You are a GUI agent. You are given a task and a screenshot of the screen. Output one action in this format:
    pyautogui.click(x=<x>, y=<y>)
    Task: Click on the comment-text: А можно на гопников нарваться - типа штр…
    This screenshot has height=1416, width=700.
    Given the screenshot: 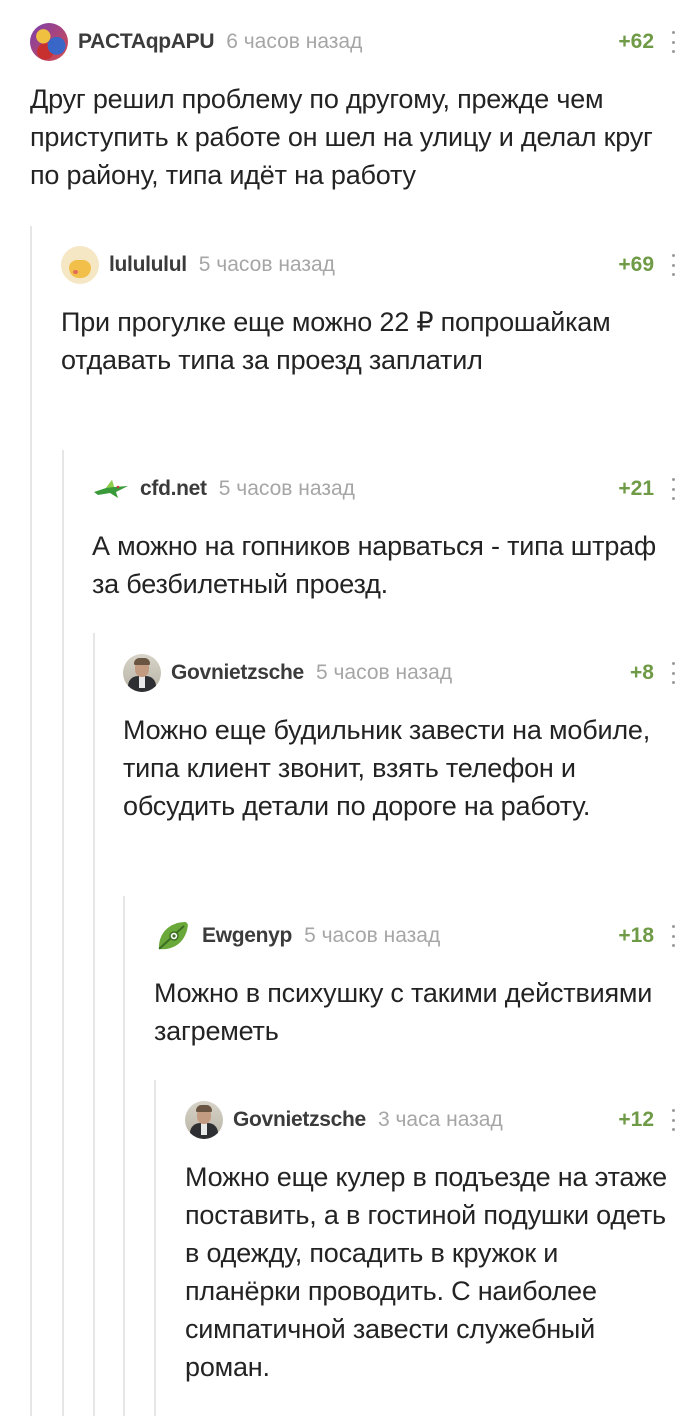 What is the action you would take?
    pyautogui.click(x=374, y=565)
    